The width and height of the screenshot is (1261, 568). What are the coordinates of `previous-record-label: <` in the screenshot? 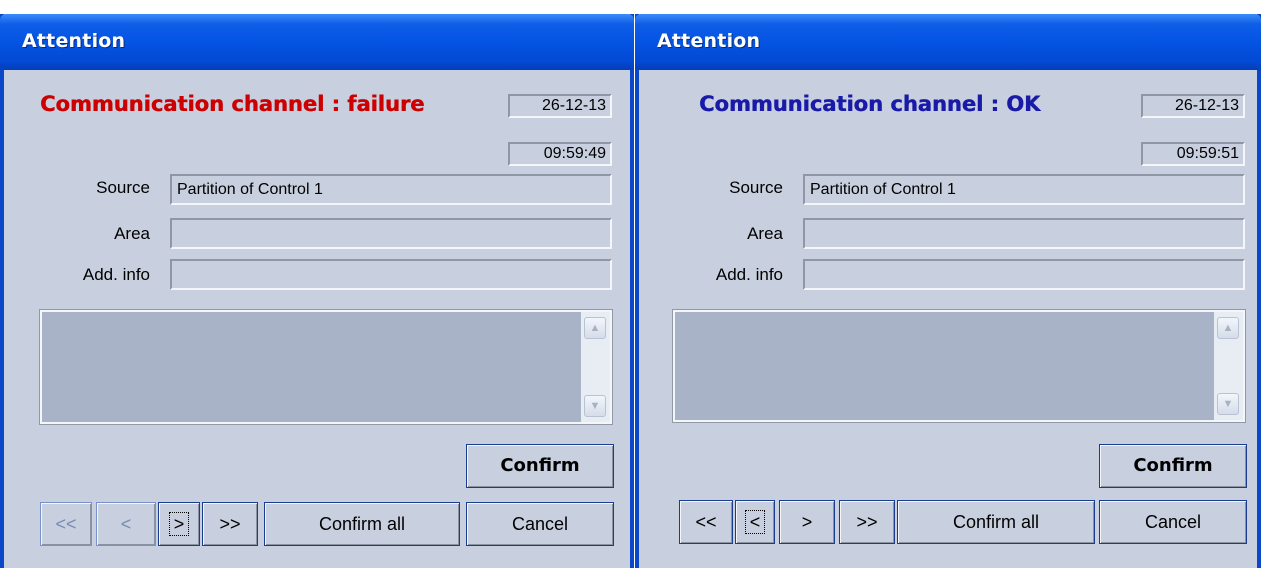 It's located at (755, 522).